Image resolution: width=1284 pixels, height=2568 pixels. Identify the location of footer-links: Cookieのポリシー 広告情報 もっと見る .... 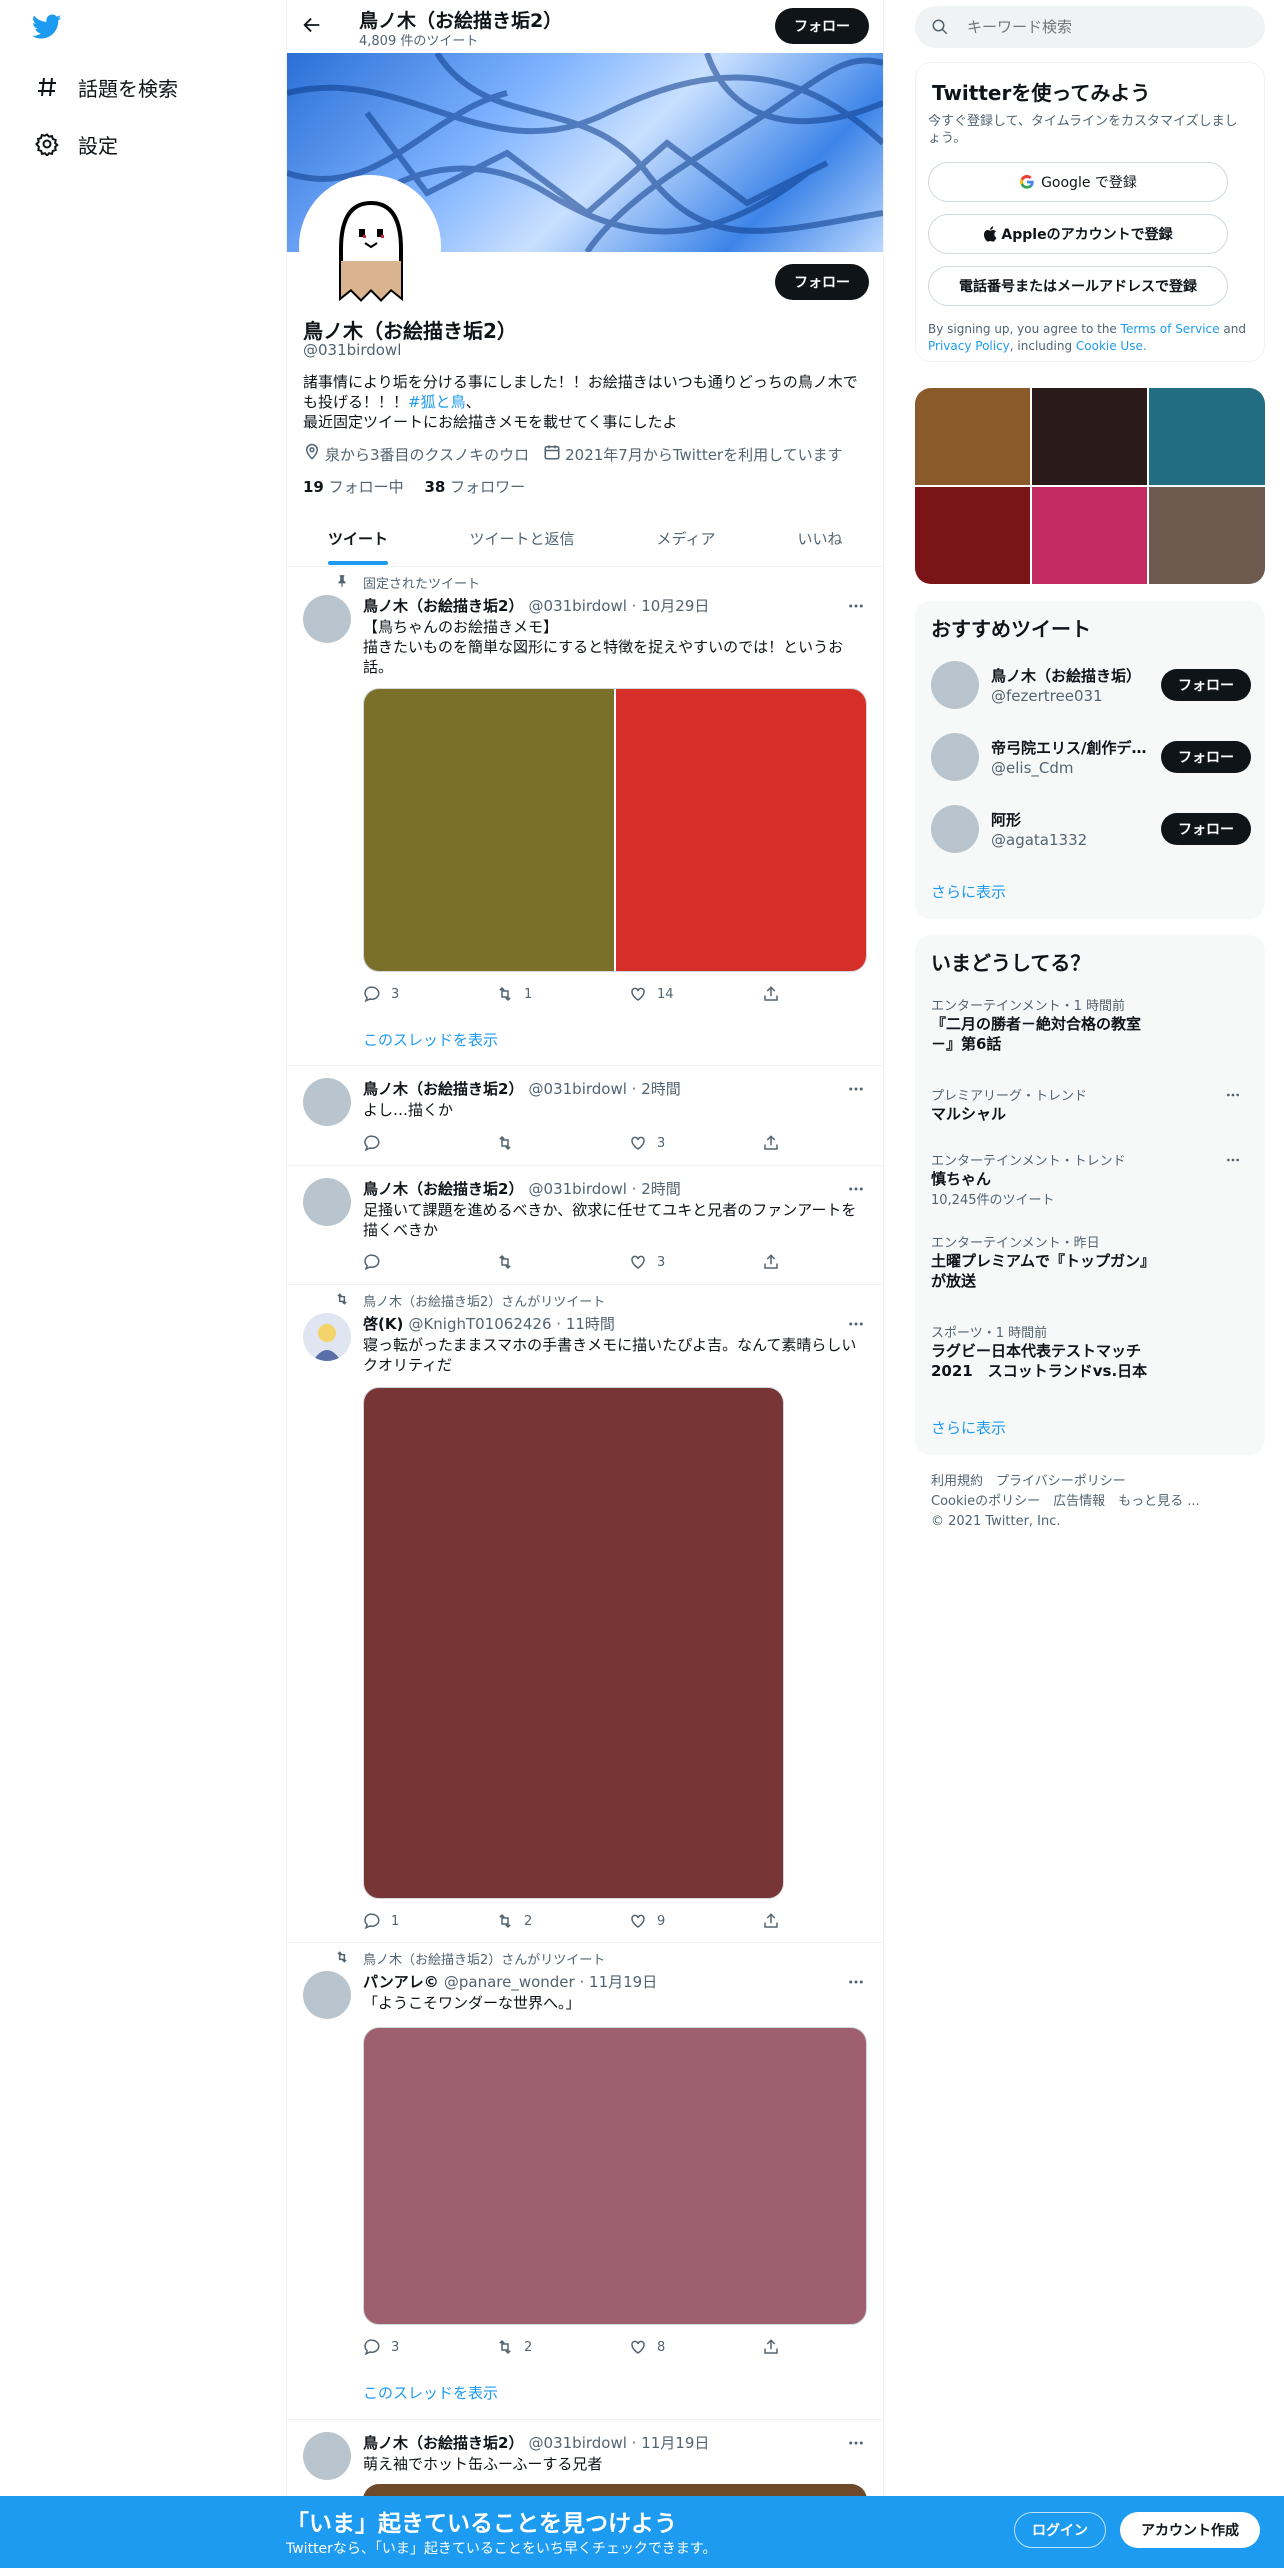
(1065, 1502).